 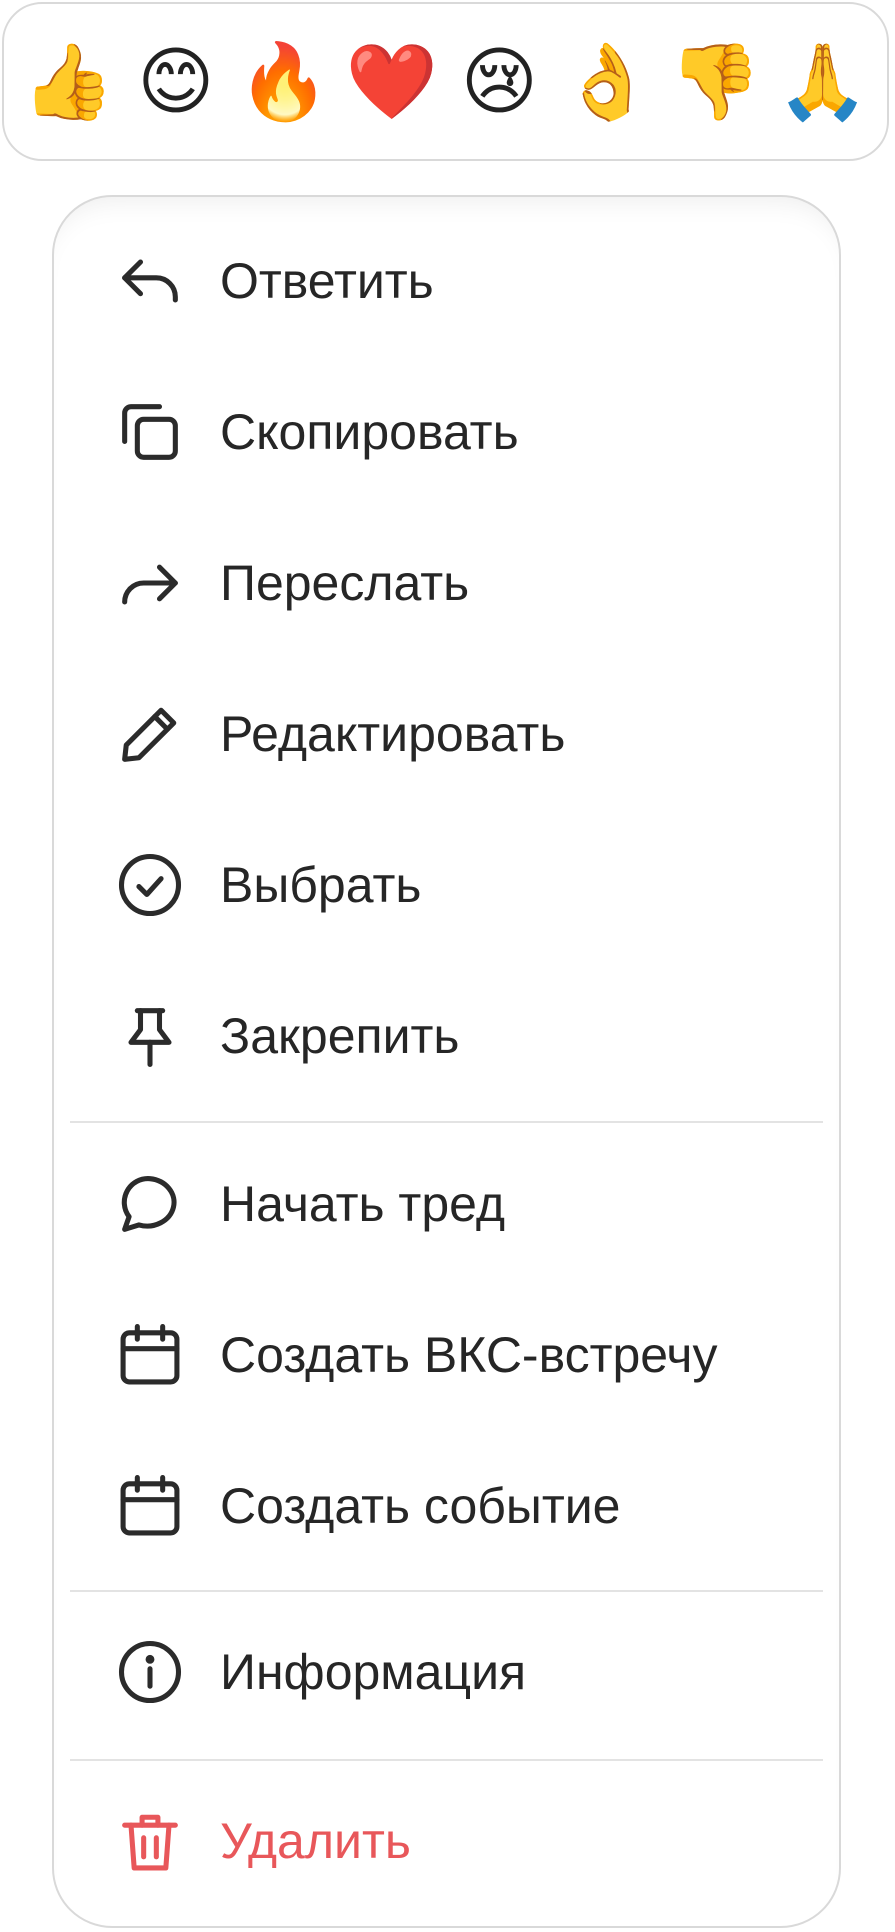 I want to click on menu-item-label: Переслать, so click(x=345, y=583).